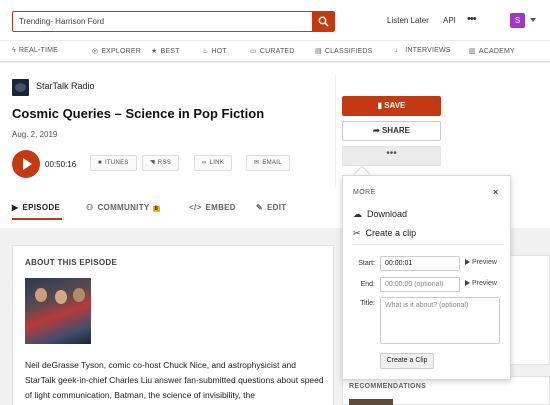  Describe the element at coordinates (391, 106) in the screenshot. I see `save-button: ▮ SAVE` at that location.